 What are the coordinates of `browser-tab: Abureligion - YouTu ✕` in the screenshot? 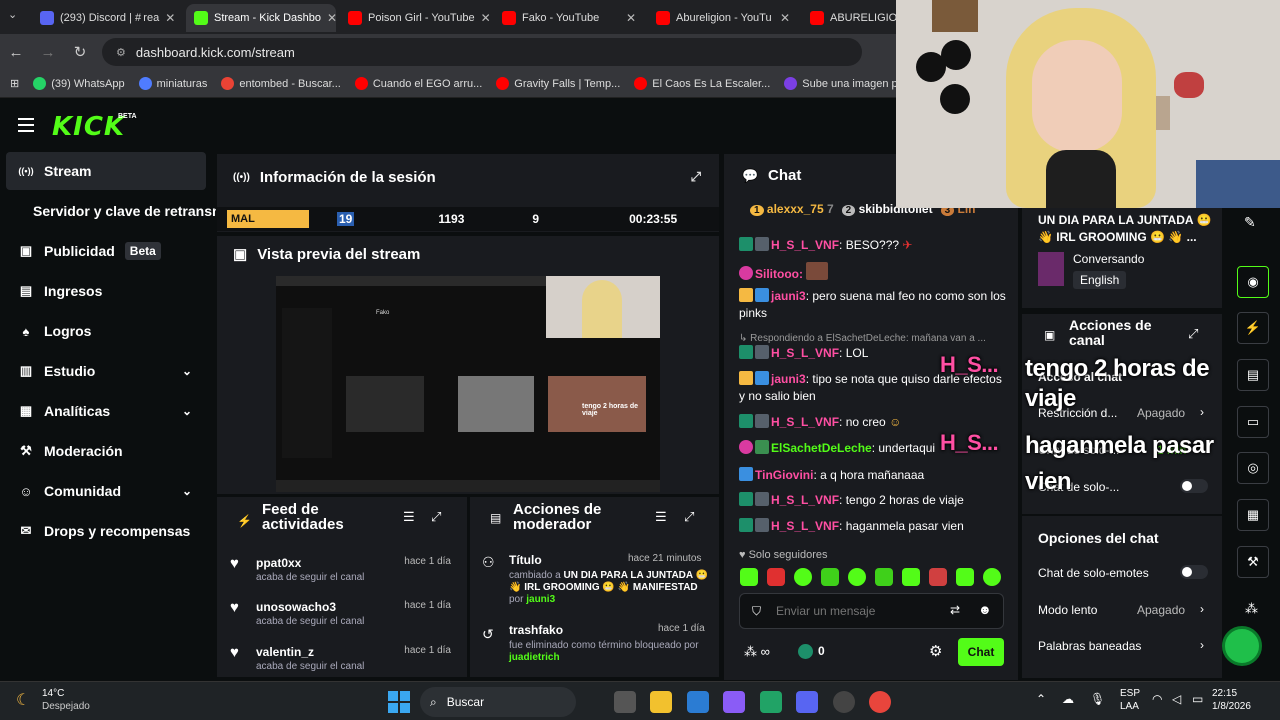 It's located at (723, 18).